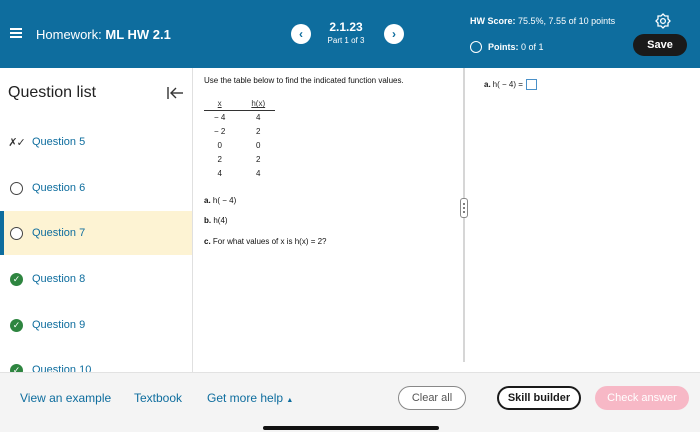 The width and height of the screenshot is (700, 432). I want to click on question-list-item-5: ✗✓ Question 5, so click(96, 142).